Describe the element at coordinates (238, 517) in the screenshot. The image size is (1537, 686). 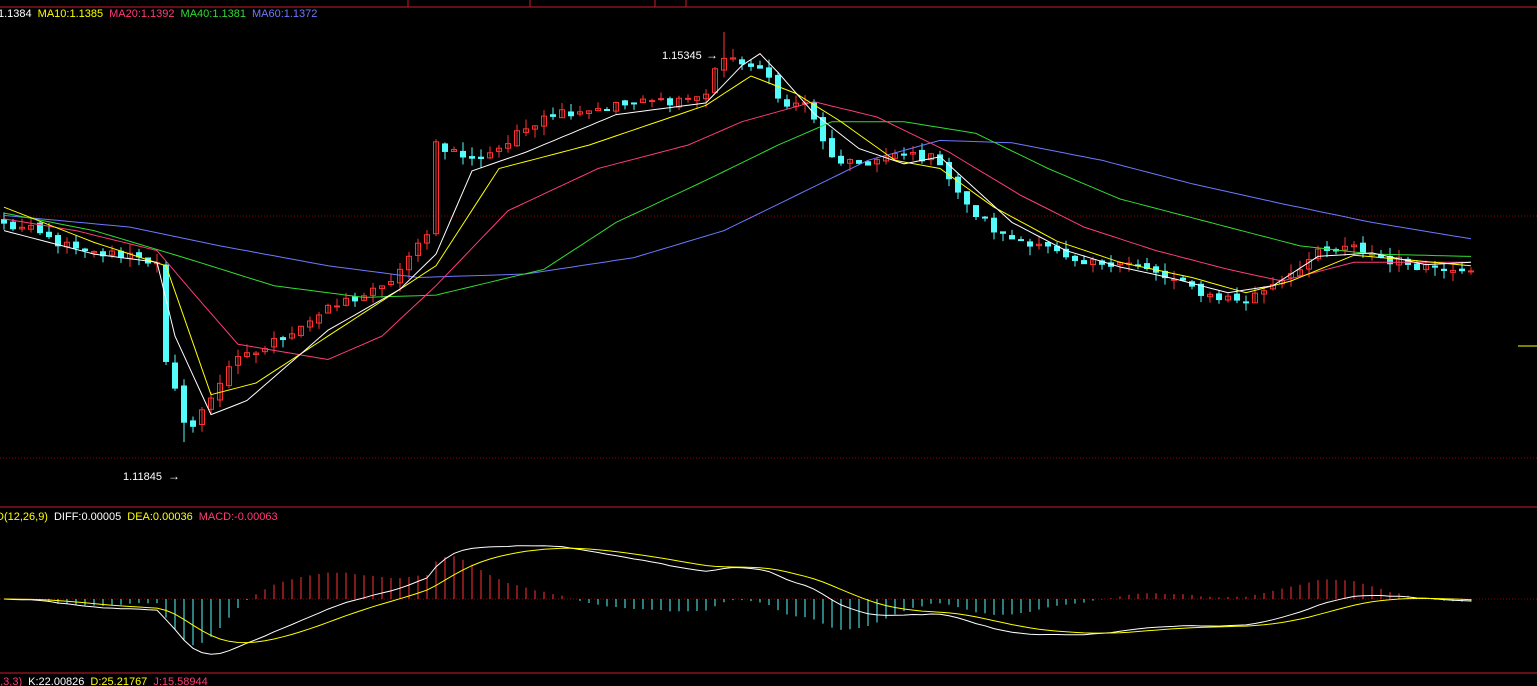
I see `legend-item: MACD:-0.00063` at that location.